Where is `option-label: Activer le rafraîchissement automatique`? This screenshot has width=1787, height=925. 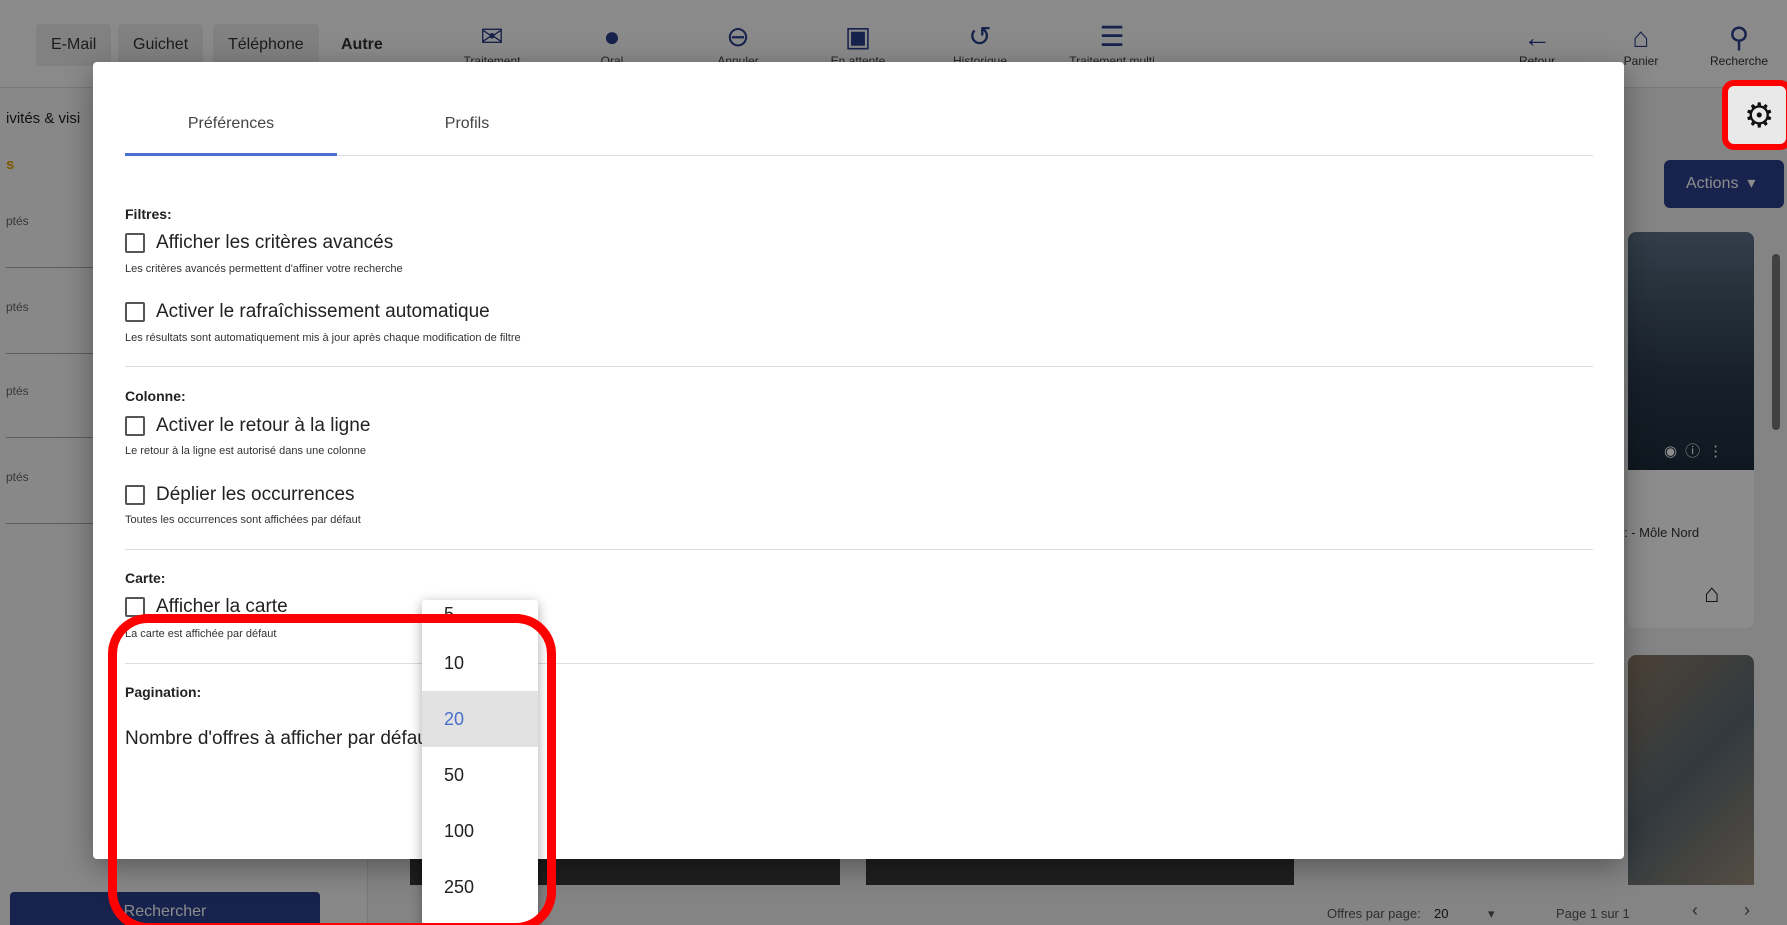
option-label: Activer le rafraîchissement automatique is located at coordinates (323, 311).